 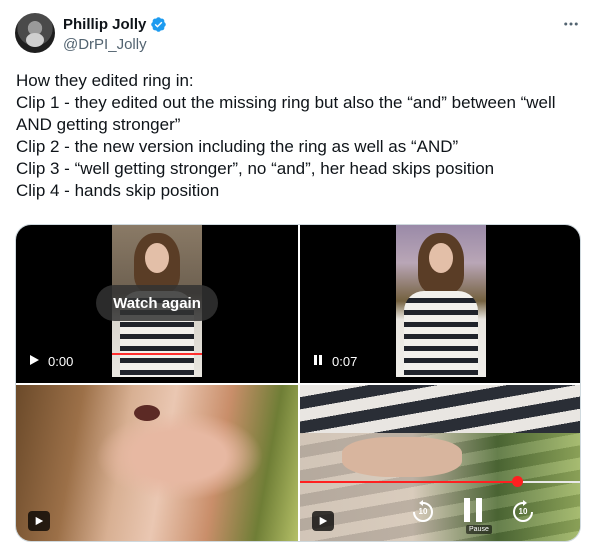 What do you see at coordinates (158, 24) in the screenshot?
I see `verified-badge-icon` at bounding box center [158, 24].